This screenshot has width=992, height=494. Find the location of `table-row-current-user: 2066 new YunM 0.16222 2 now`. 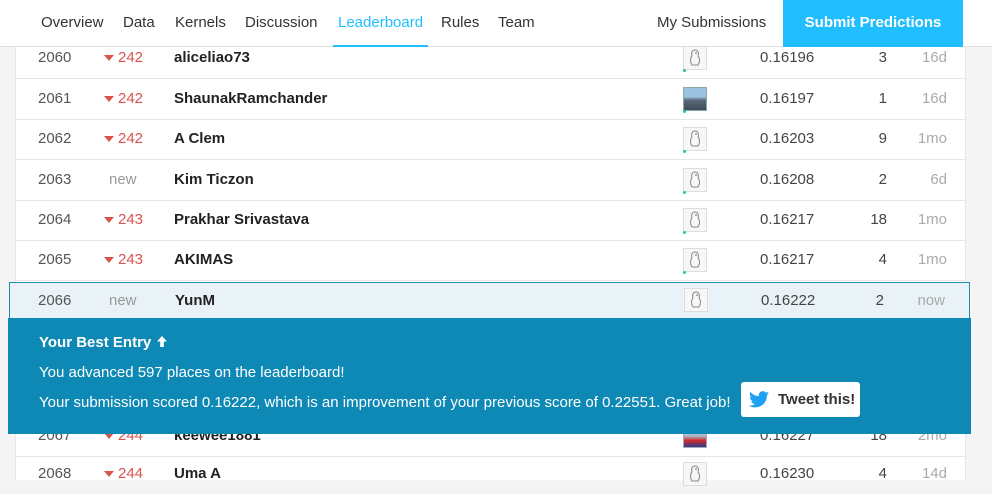

table-row-current-user: 2066 new YunM 0.16222 2 now is located at coordinates (489, 300).